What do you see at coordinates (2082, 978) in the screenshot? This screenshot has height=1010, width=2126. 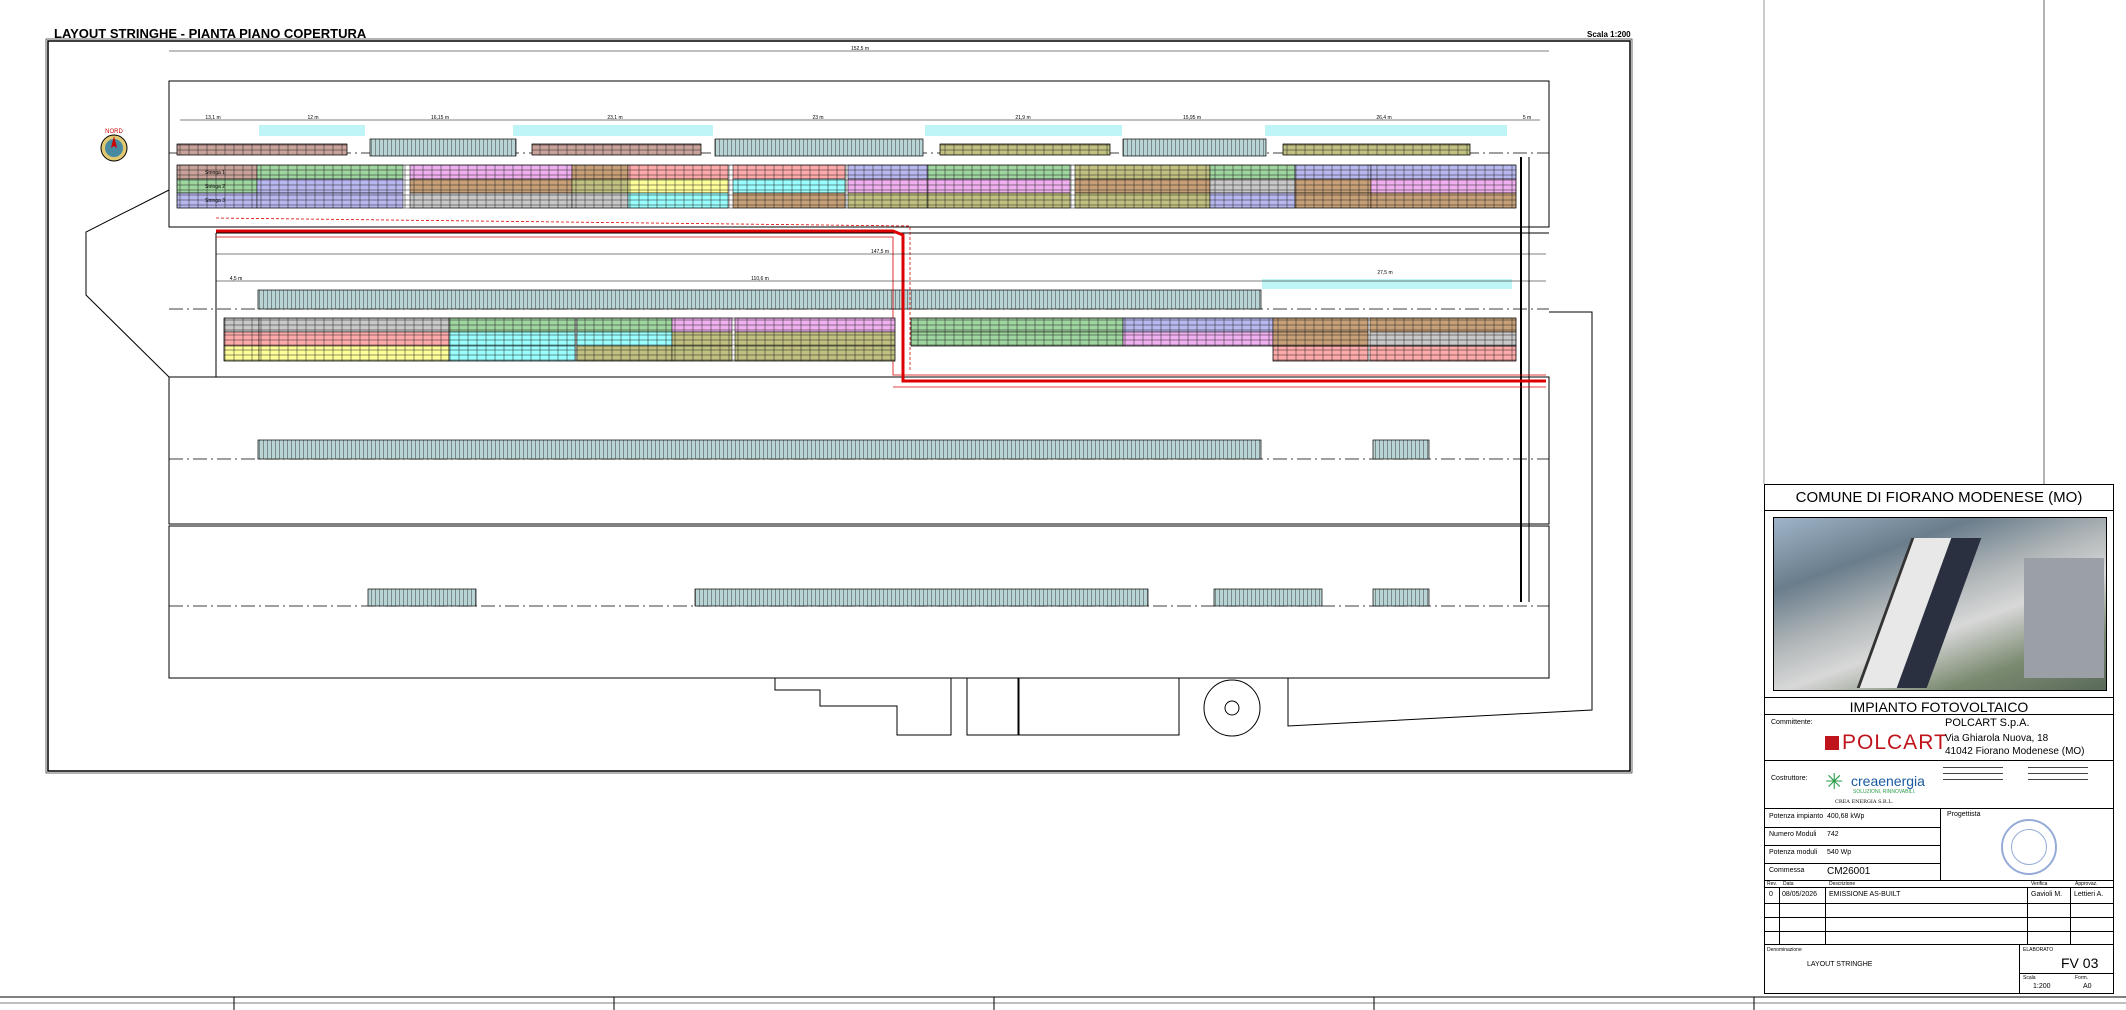 I see `format-label: Form.` at bounding box center [2082, 978].